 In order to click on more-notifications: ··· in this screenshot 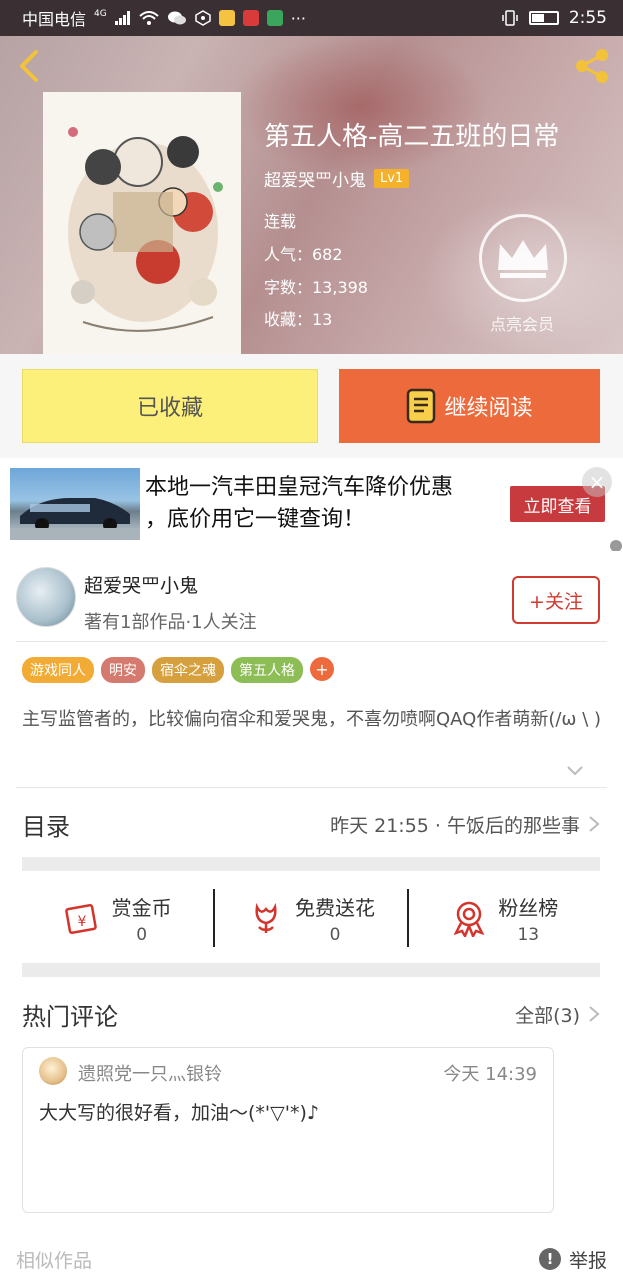, I will do `click(298, 18)`.